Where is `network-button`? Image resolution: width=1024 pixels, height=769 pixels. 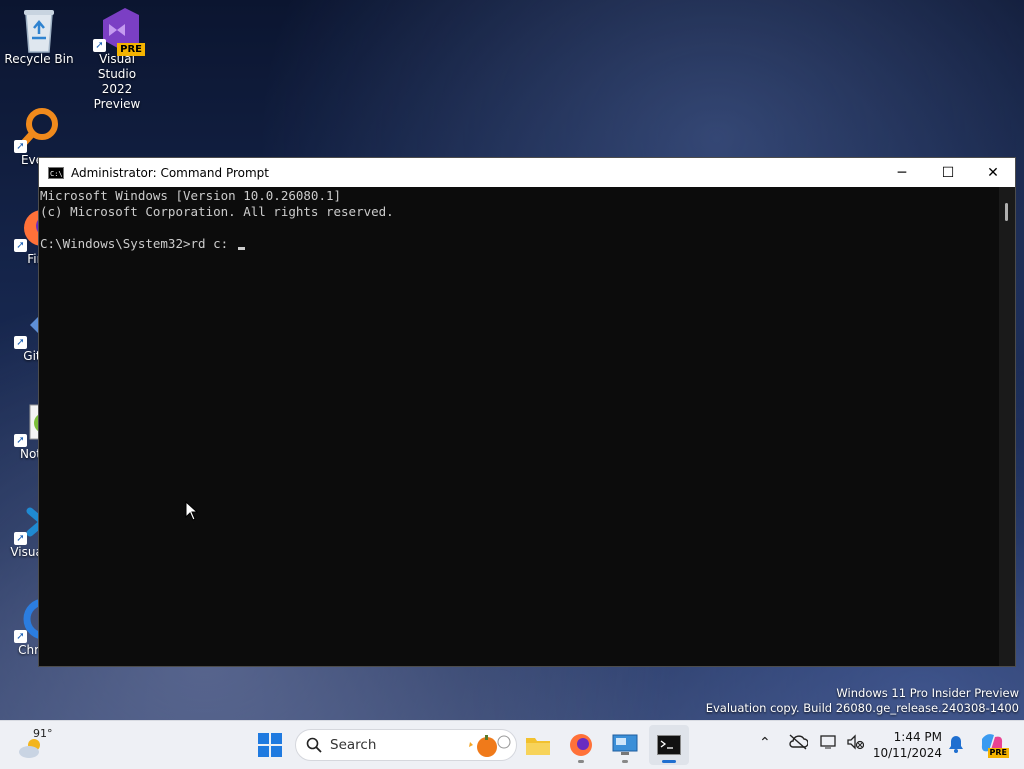
network-button is located at coordinates (829, 744).